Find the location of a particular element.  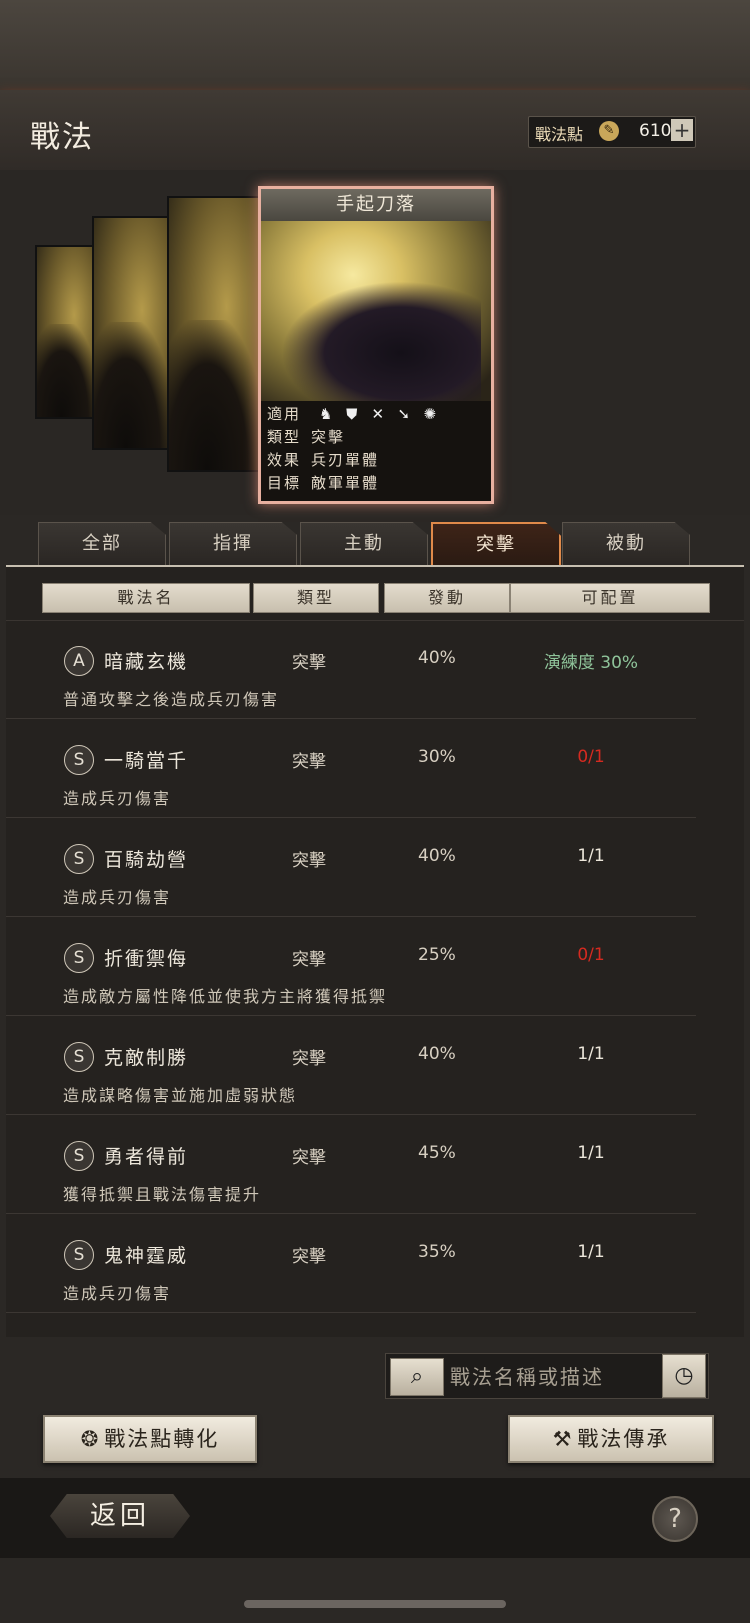

selected-tactic-card: 手起刀落 適用 ♞ ⛊ ✕ ➘ ✺ 類型 突擊 效果 兵刃單體 目標 敵軍單體 is located at coordinates (376, 345).